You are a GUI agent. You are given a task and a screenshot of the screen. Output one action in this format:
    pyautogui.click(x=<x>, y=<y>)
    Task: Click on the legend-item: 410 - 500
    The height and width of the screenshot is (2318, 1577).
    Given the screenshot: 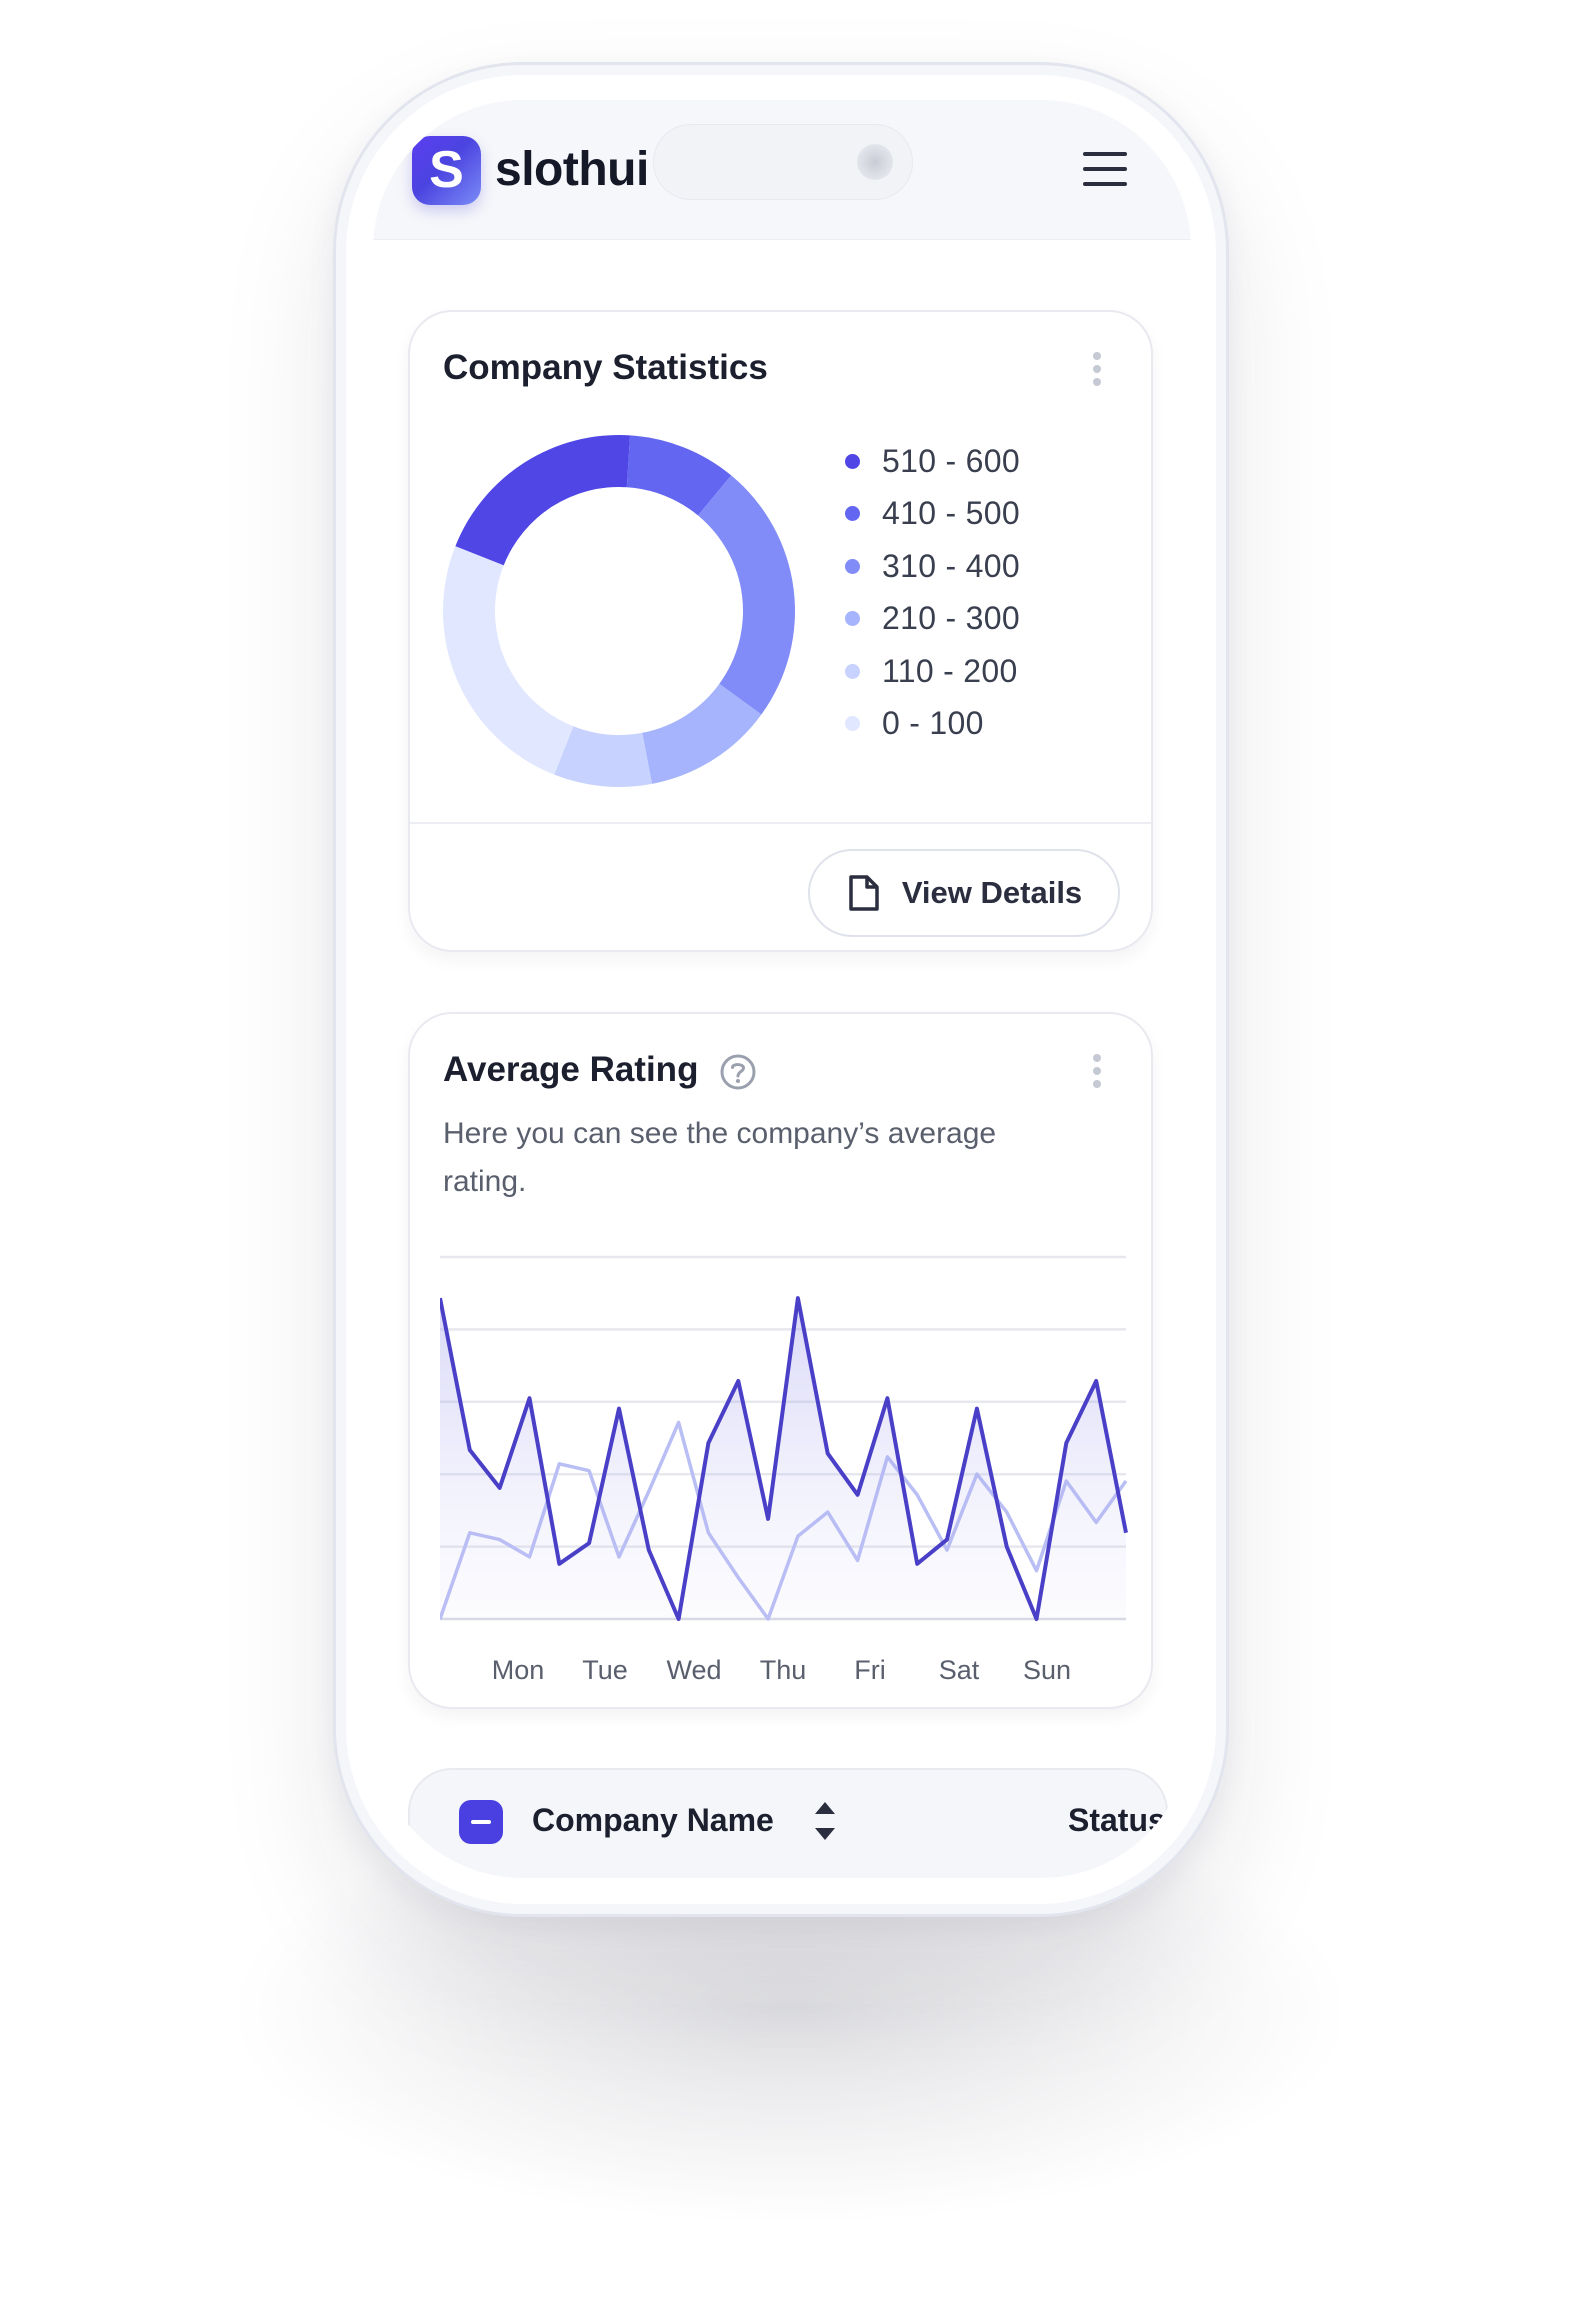 What is the action you would take?
    pyautogui.click(x=932, y=514)
    